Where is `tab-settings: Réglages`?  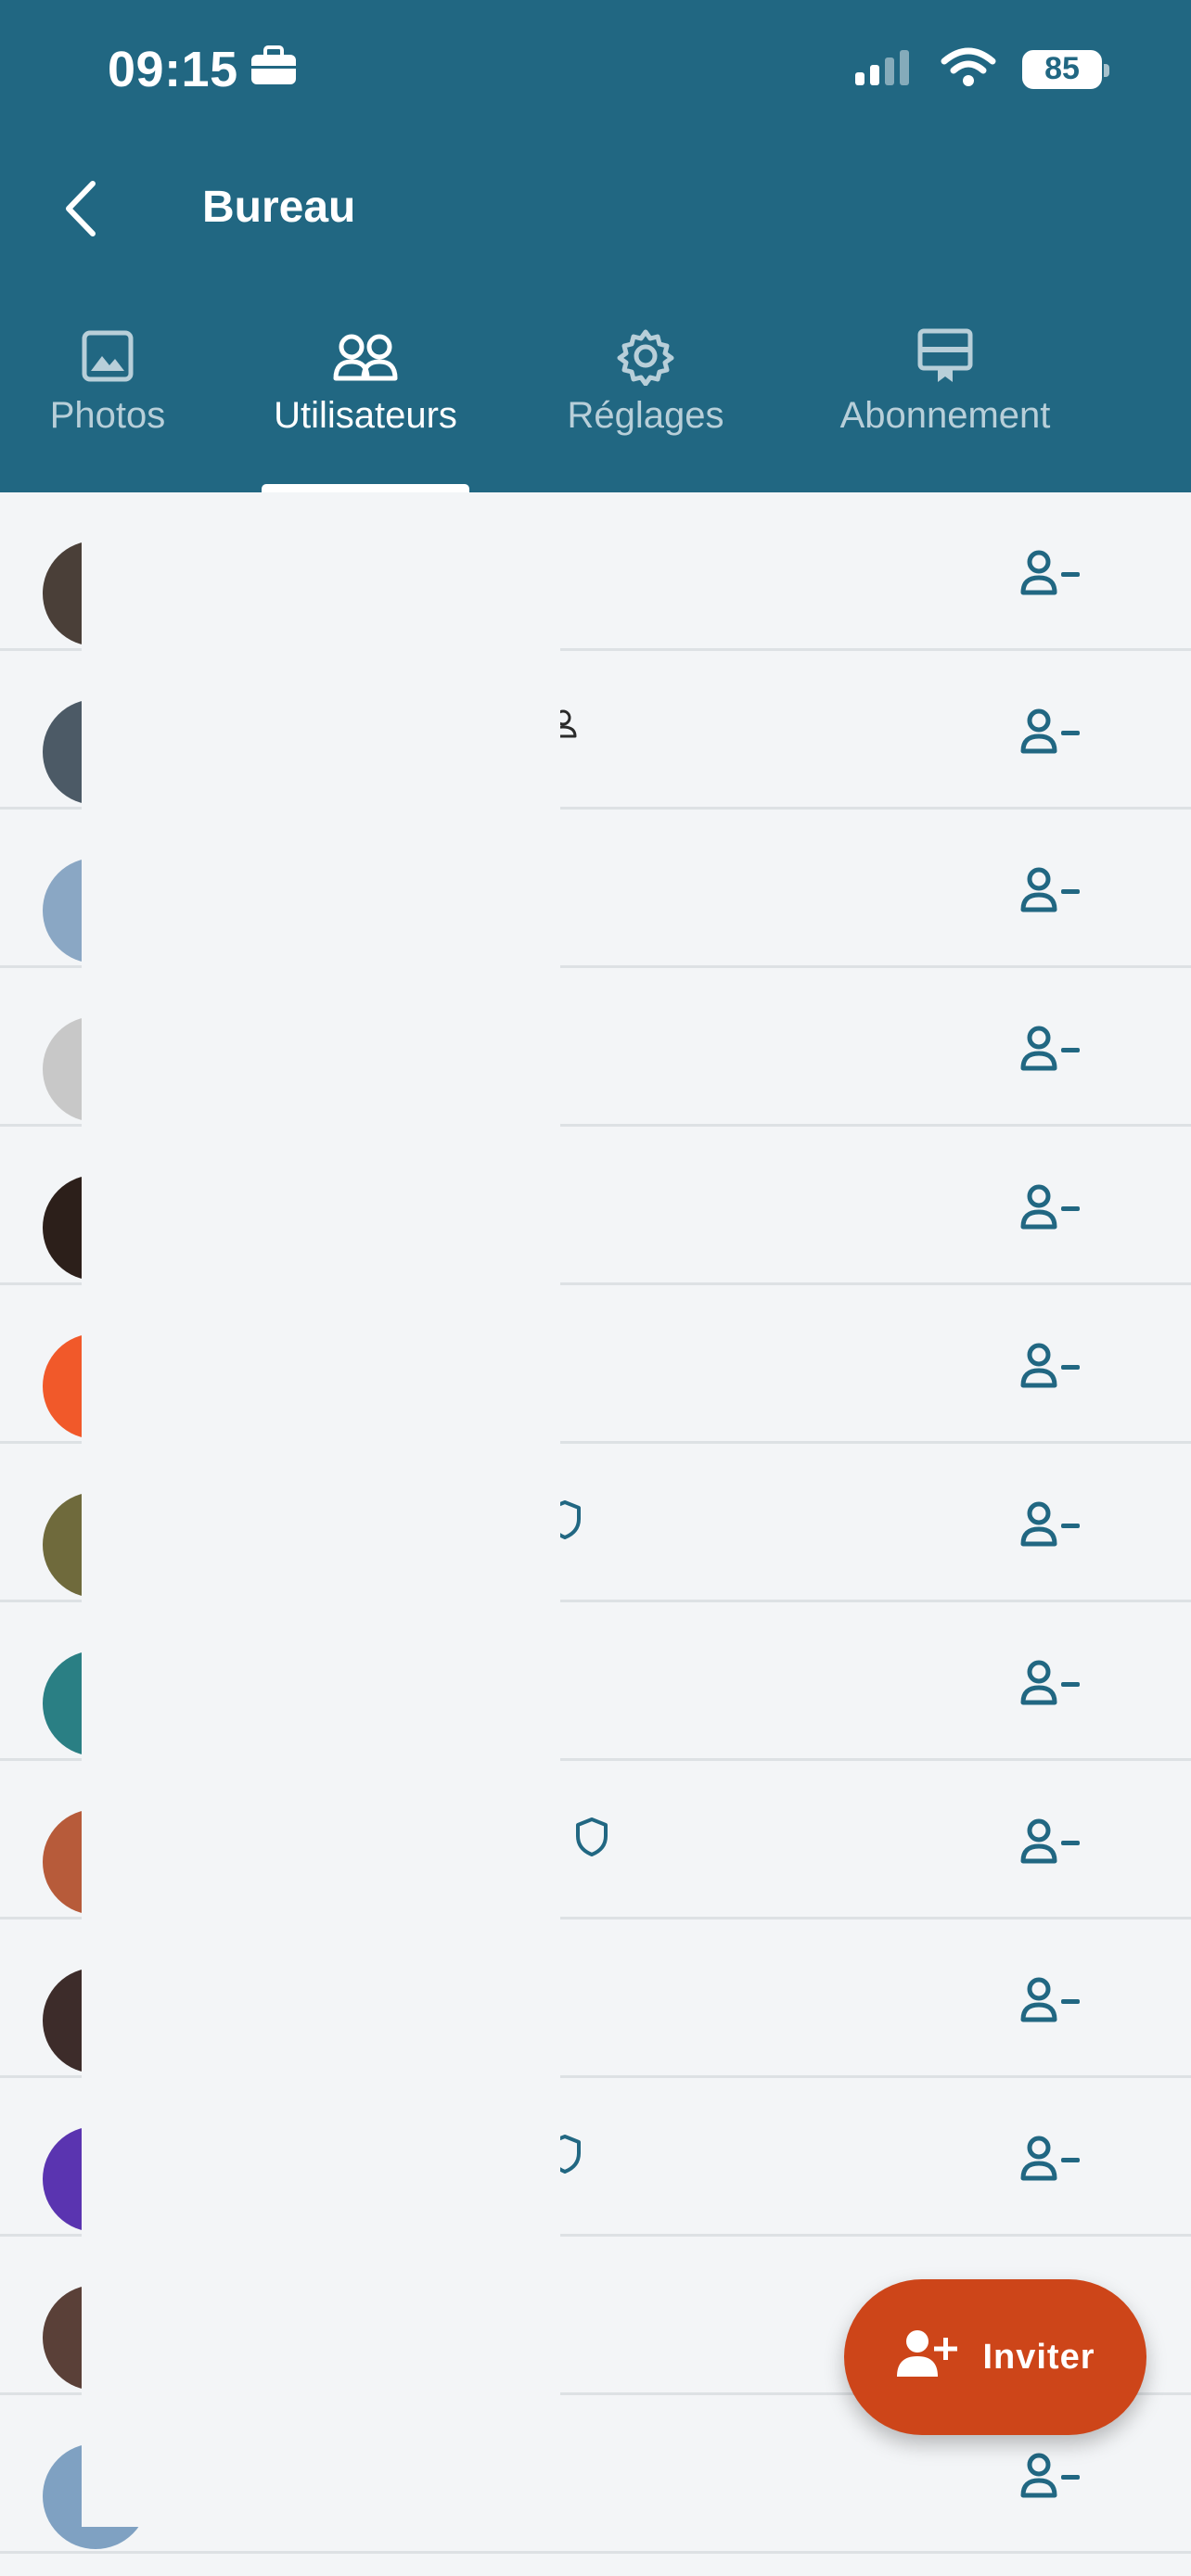
tab-settings: Réglages is located at coordinates (645, 408).